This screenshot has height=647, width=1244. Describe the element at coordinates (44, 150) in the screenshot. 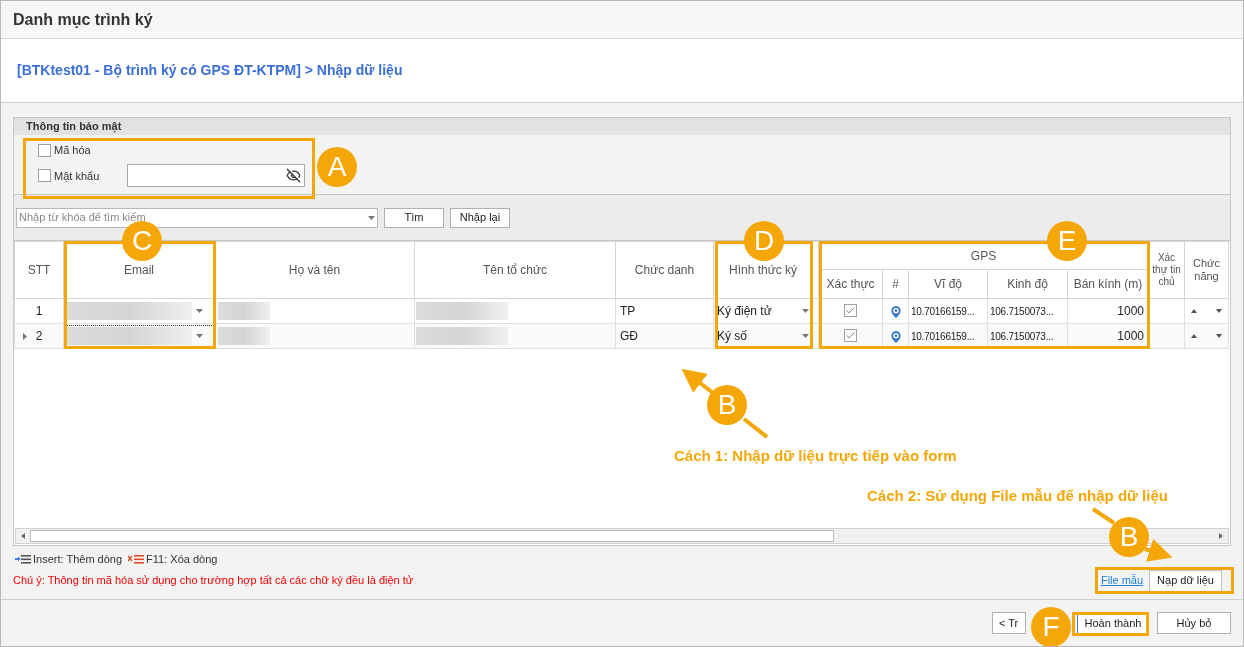

I see `encrypt-checkbox` at that location.